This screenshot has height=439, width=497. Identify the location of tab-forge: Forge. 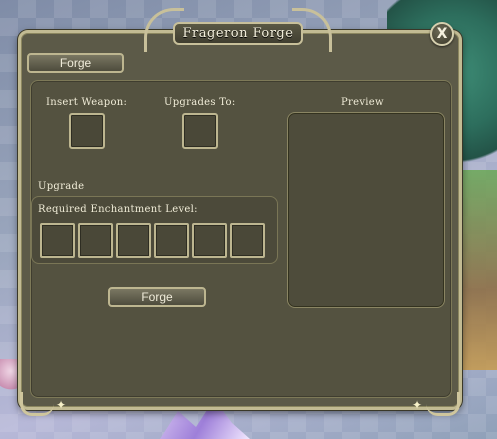
(75, 63).